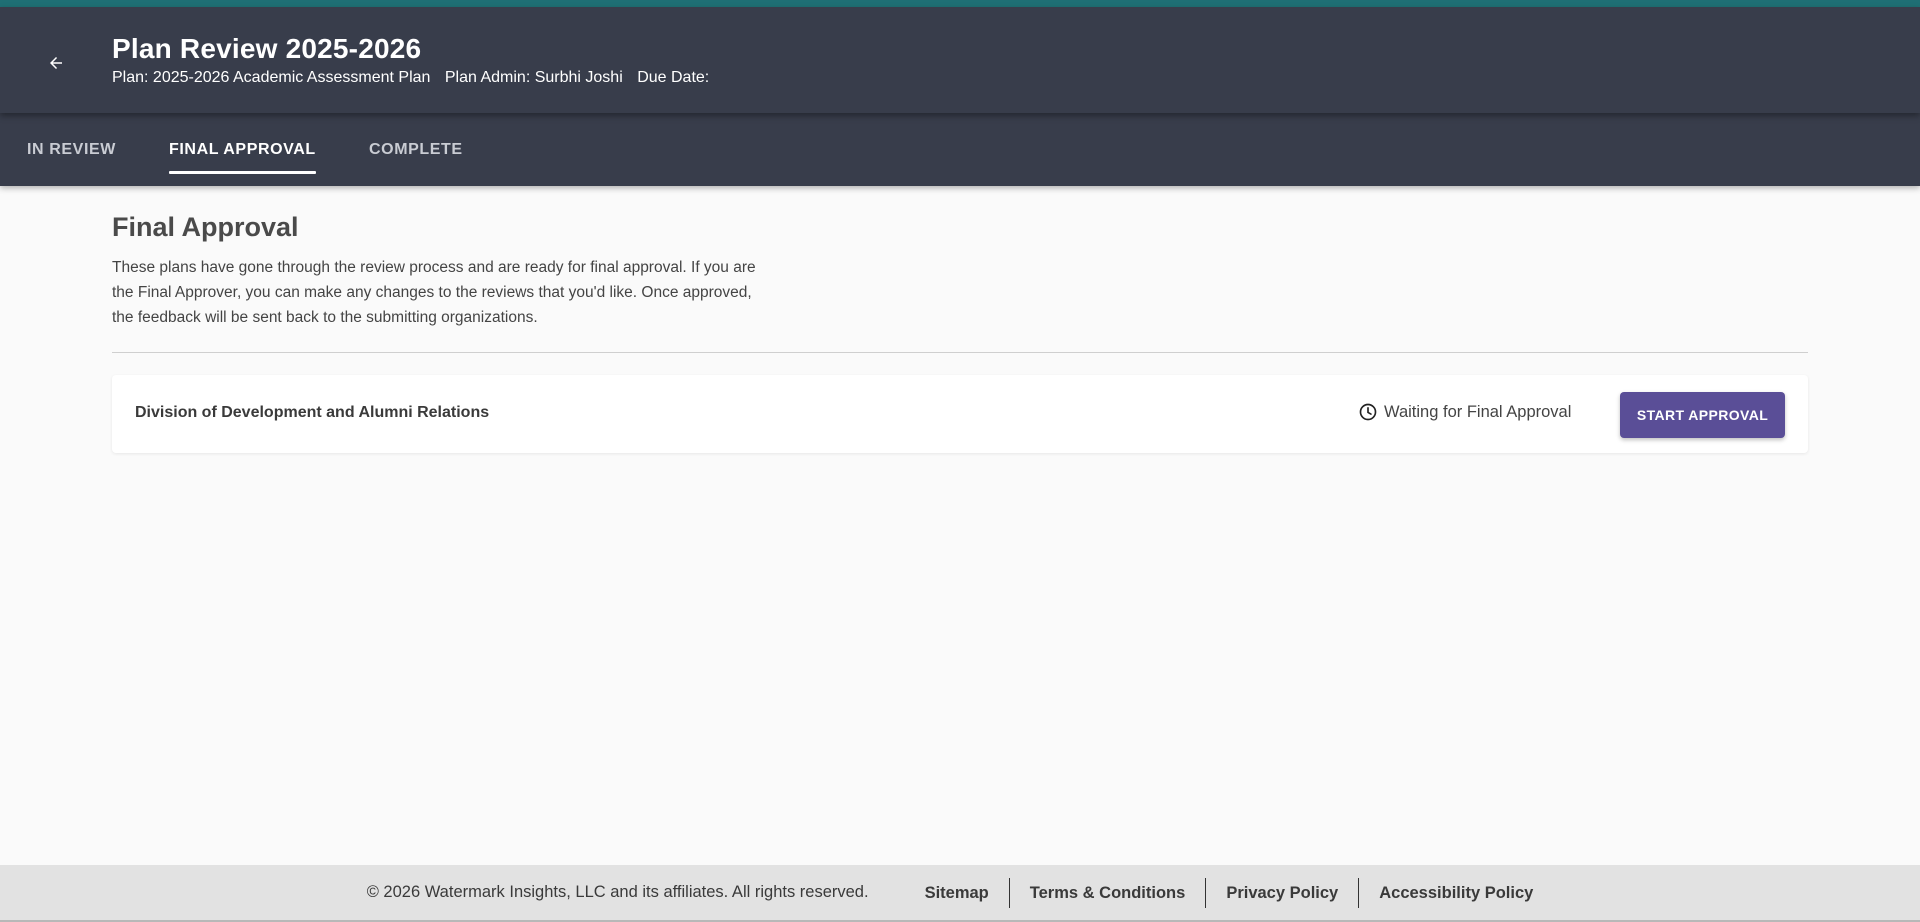 The image size is (1920, 922). I want to click on plan-admin: Plan Admin: Surbhi Joshi, so click(533, 77).